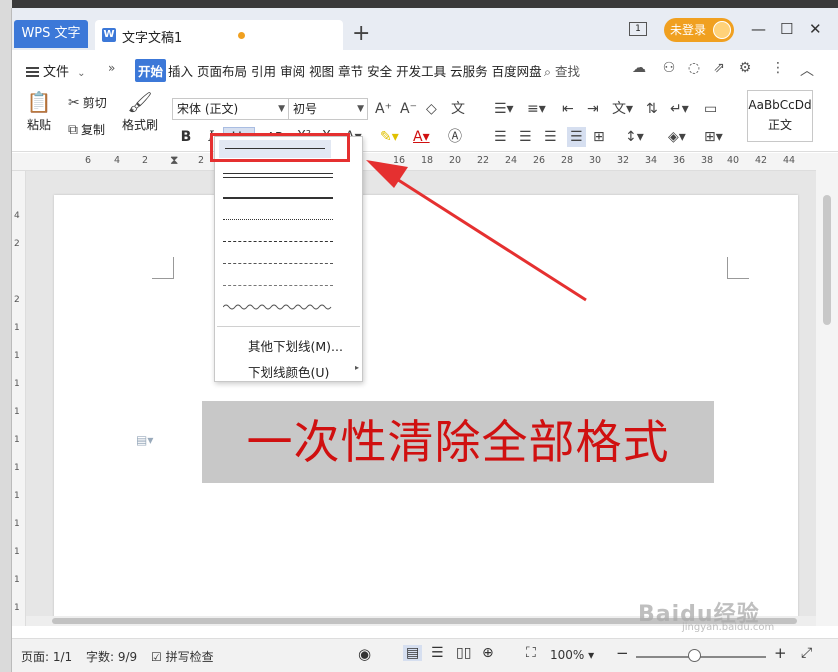  What do you see at coordinates (807, 69) in the screenshot?
I see `collapse-ribbon-icon: ︿` at bounding box center [807, 69].